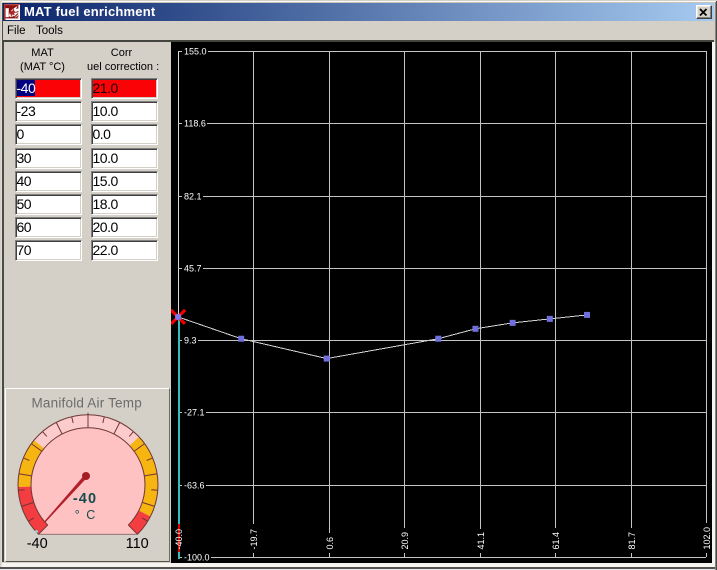  What do you see at coordinates (86, 403) in the screenshot?
I see `svg-text: Manifold Air Temp` at bounding box center [86, 403].